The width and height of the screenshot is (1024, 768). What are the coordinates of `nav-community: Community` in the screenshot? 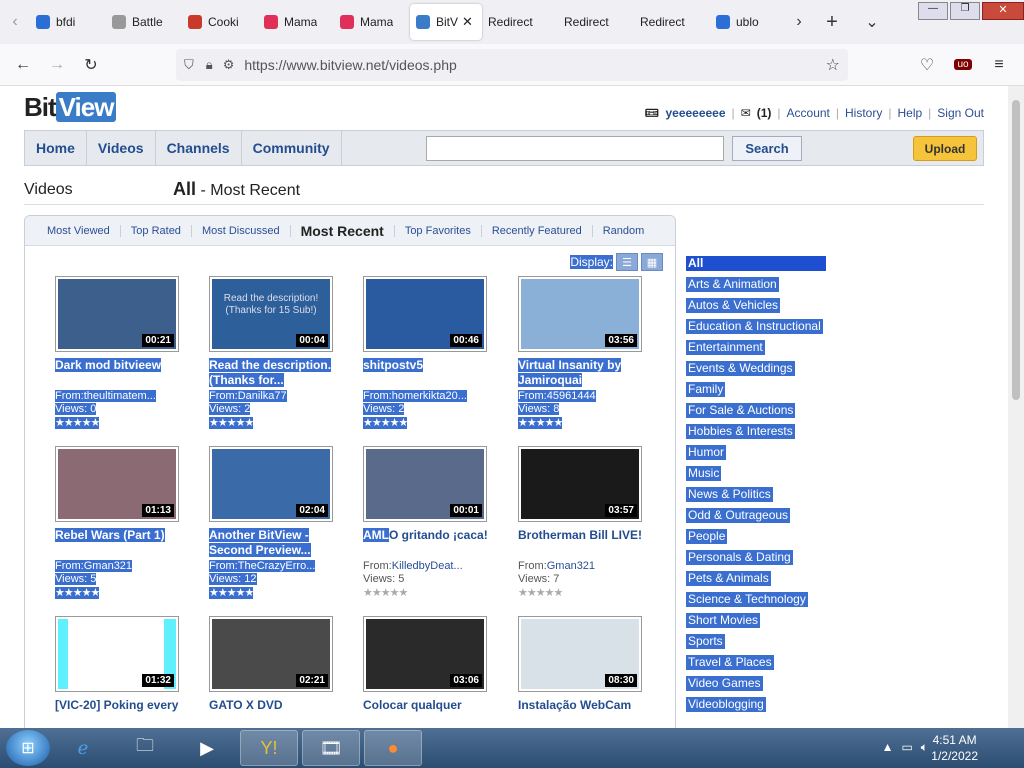 It's located at (292, 148).